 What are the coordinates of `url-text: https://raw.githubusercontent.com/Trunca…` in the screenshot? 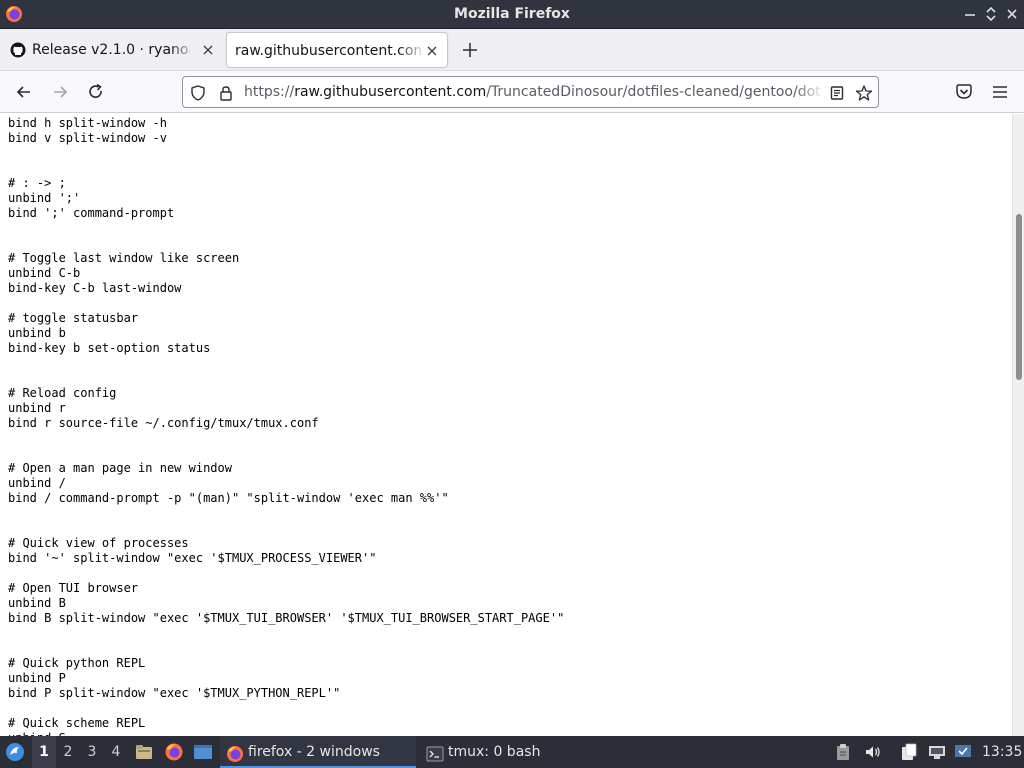 It's located at (533, 92).